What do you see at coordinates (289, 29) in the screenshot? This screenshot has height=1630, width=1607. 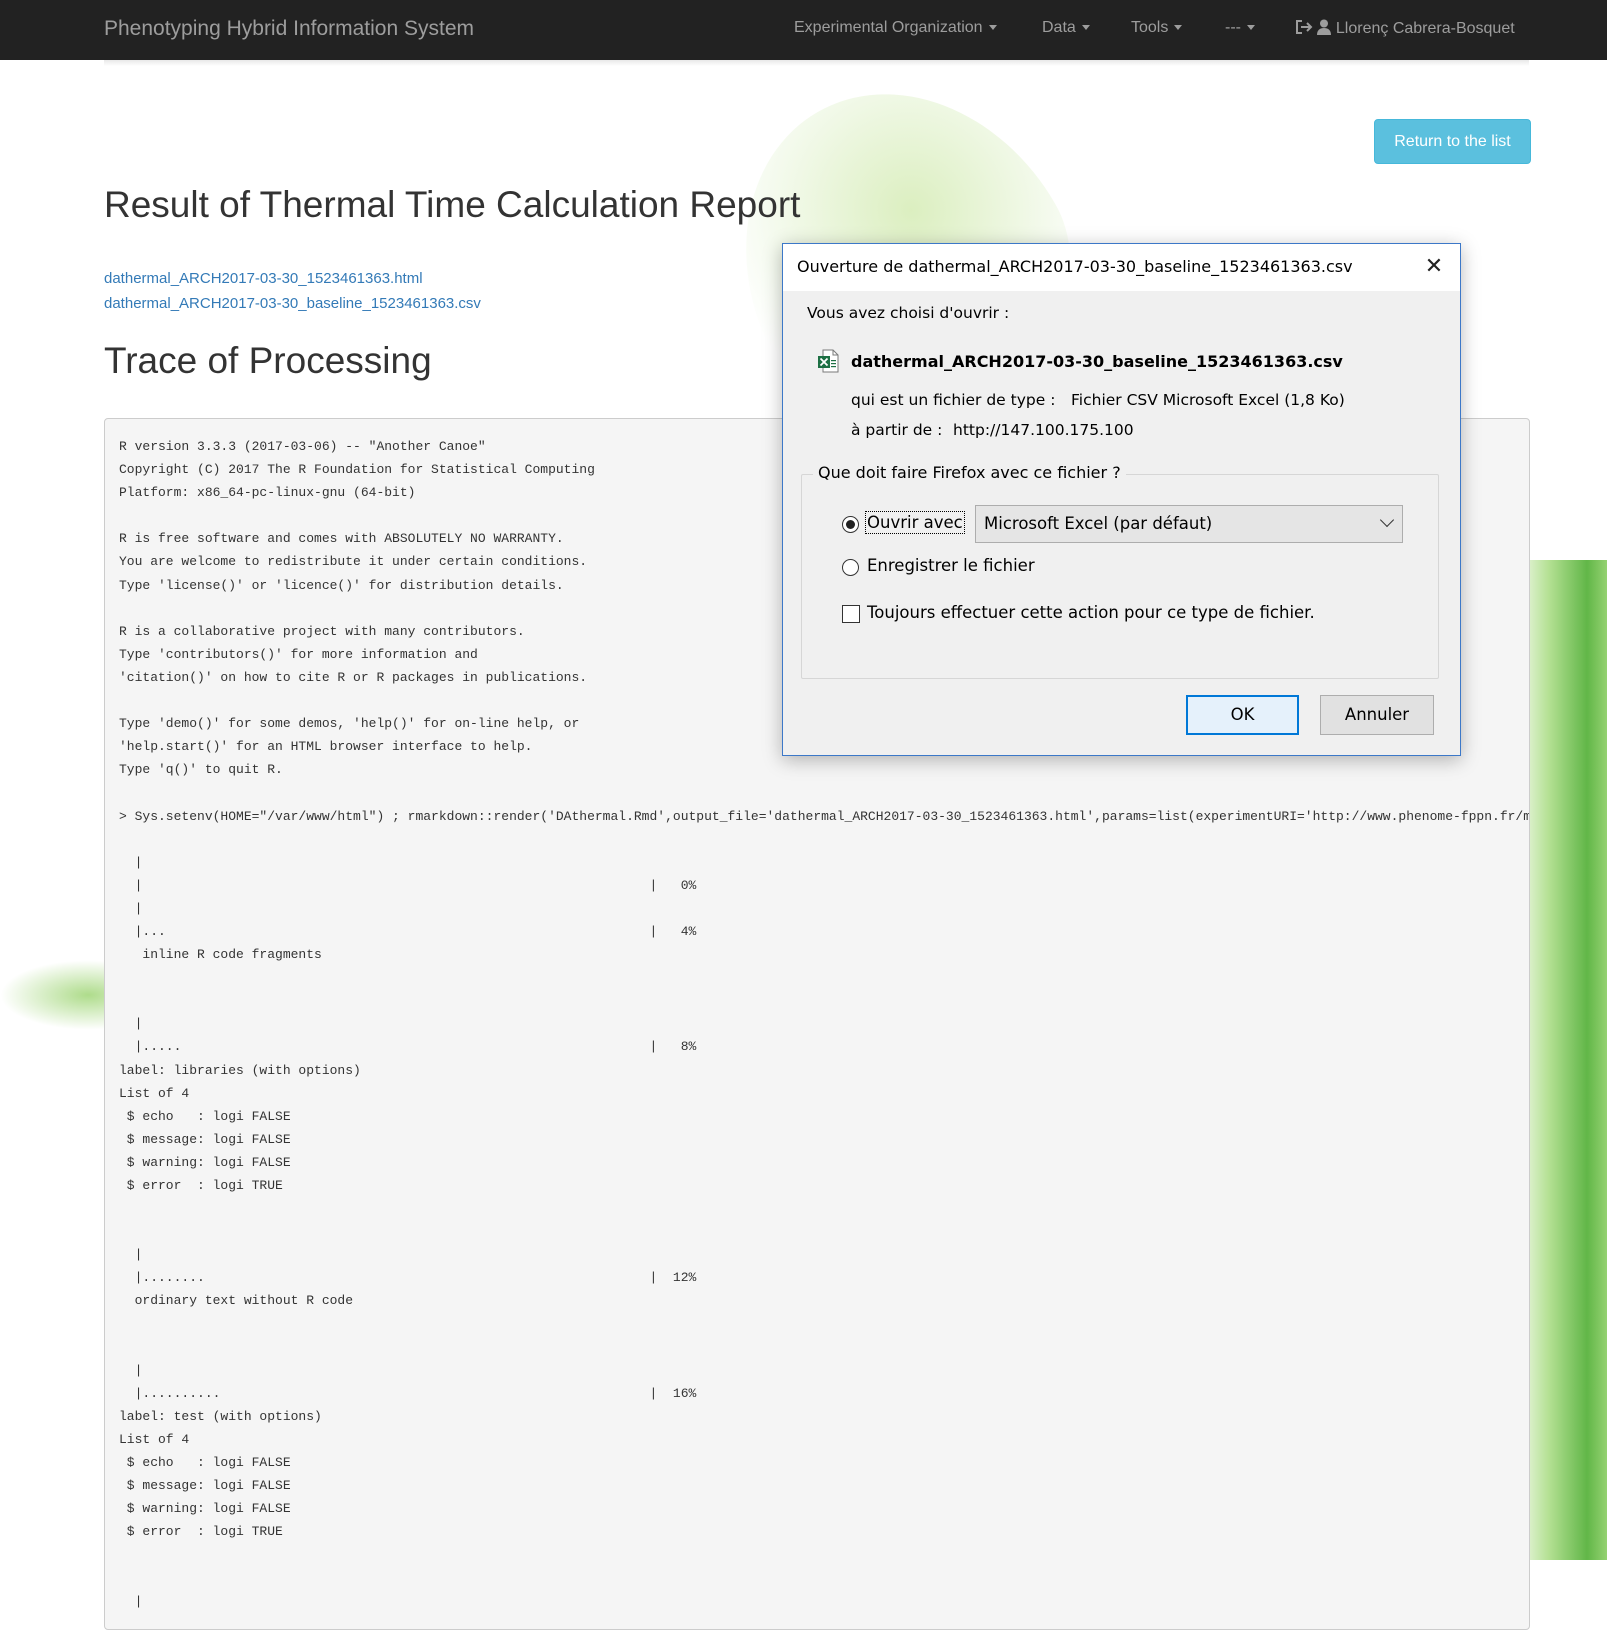 I see `brand-link: Phenotyping Hybrid Information System` at bounding box center [289, 29].